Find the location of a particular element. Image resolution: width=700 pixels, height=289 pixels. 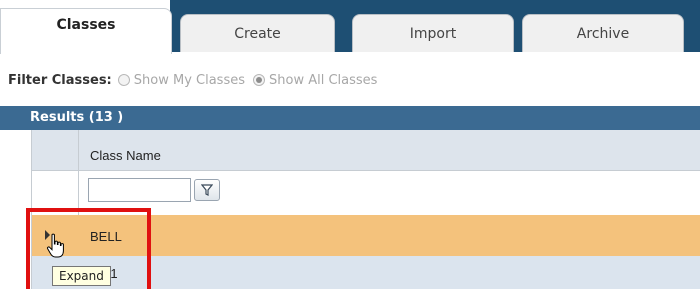

funnel-icon is located at coordinates (207, 190).